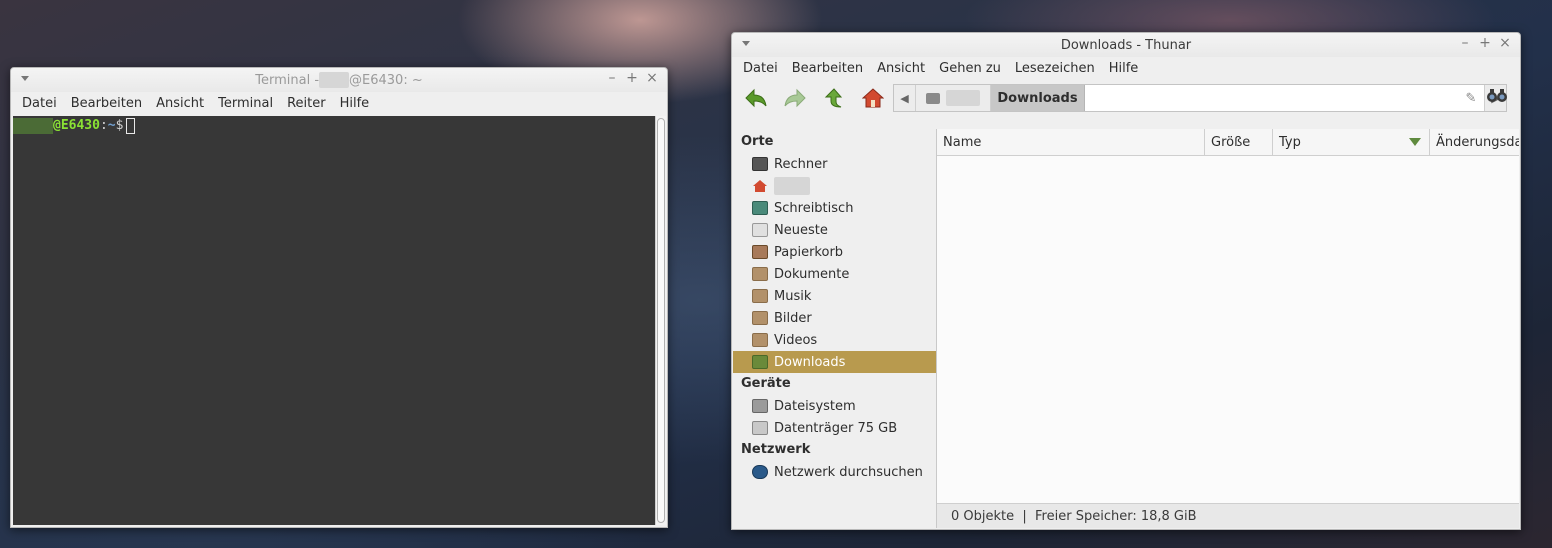 This screenshot has width=1552, height=548. What do you see at coordinates (306, 103) in the screenshot?
I see `menu-reiter: Reiter` at bounding box center [306, 103].